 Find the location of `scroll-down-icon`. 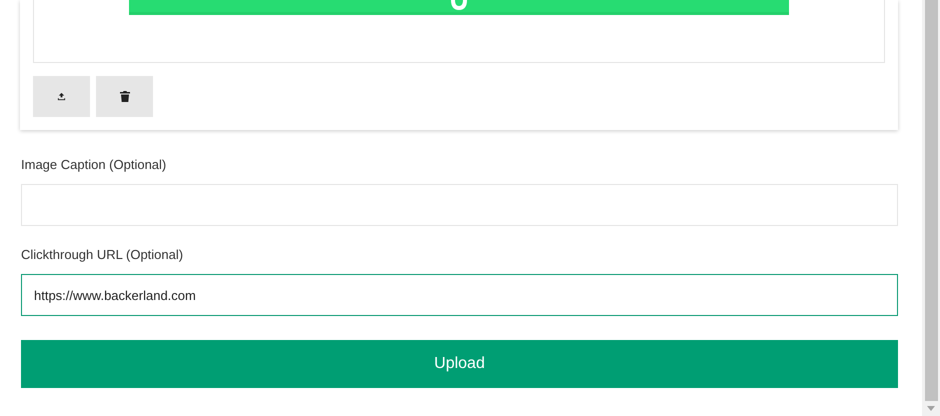

scroll-down-icon is located at coordinates (931, 408).